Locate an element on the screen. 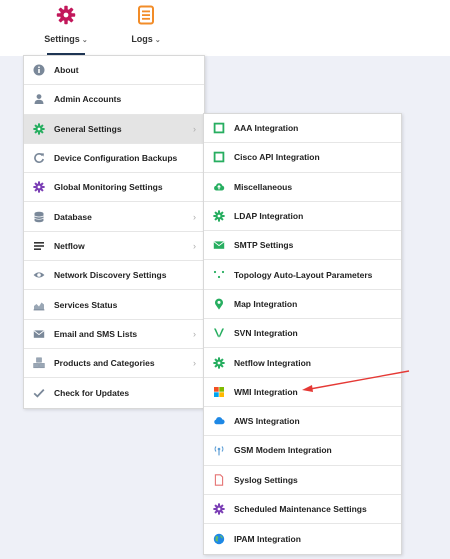 Image resolution: width=450 pixels, height=559 pixels. antenna-icon is located at coordinates (219, 450).